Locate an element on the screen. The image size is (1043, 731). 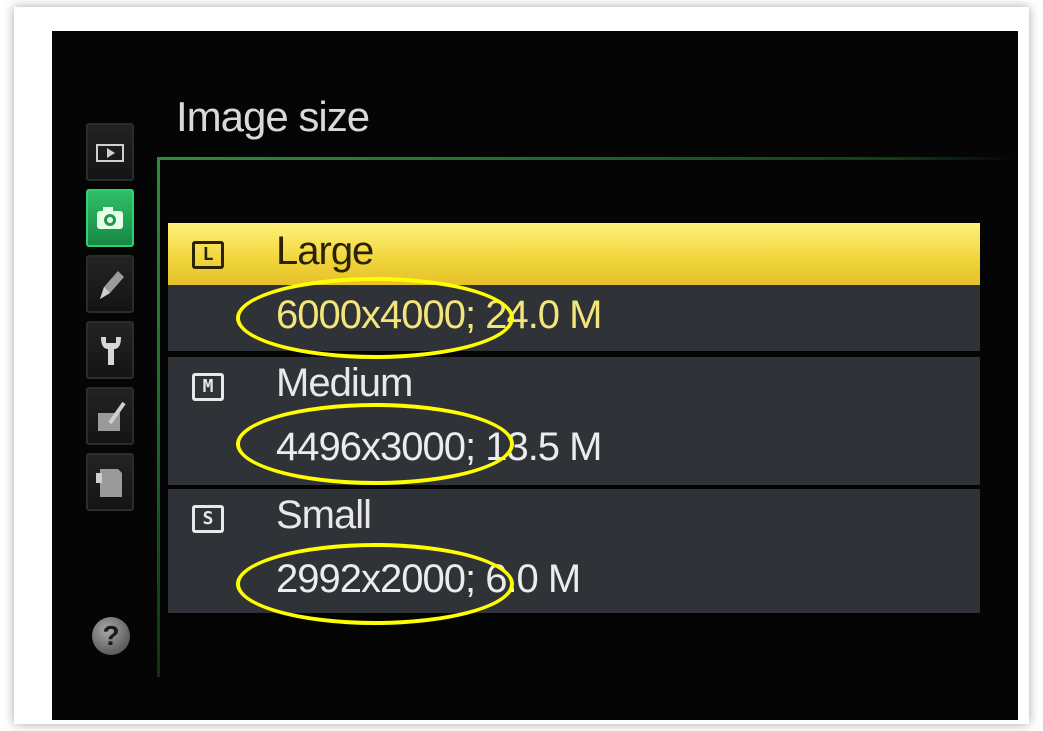
tab-setup is located at coordinates (110, 350).